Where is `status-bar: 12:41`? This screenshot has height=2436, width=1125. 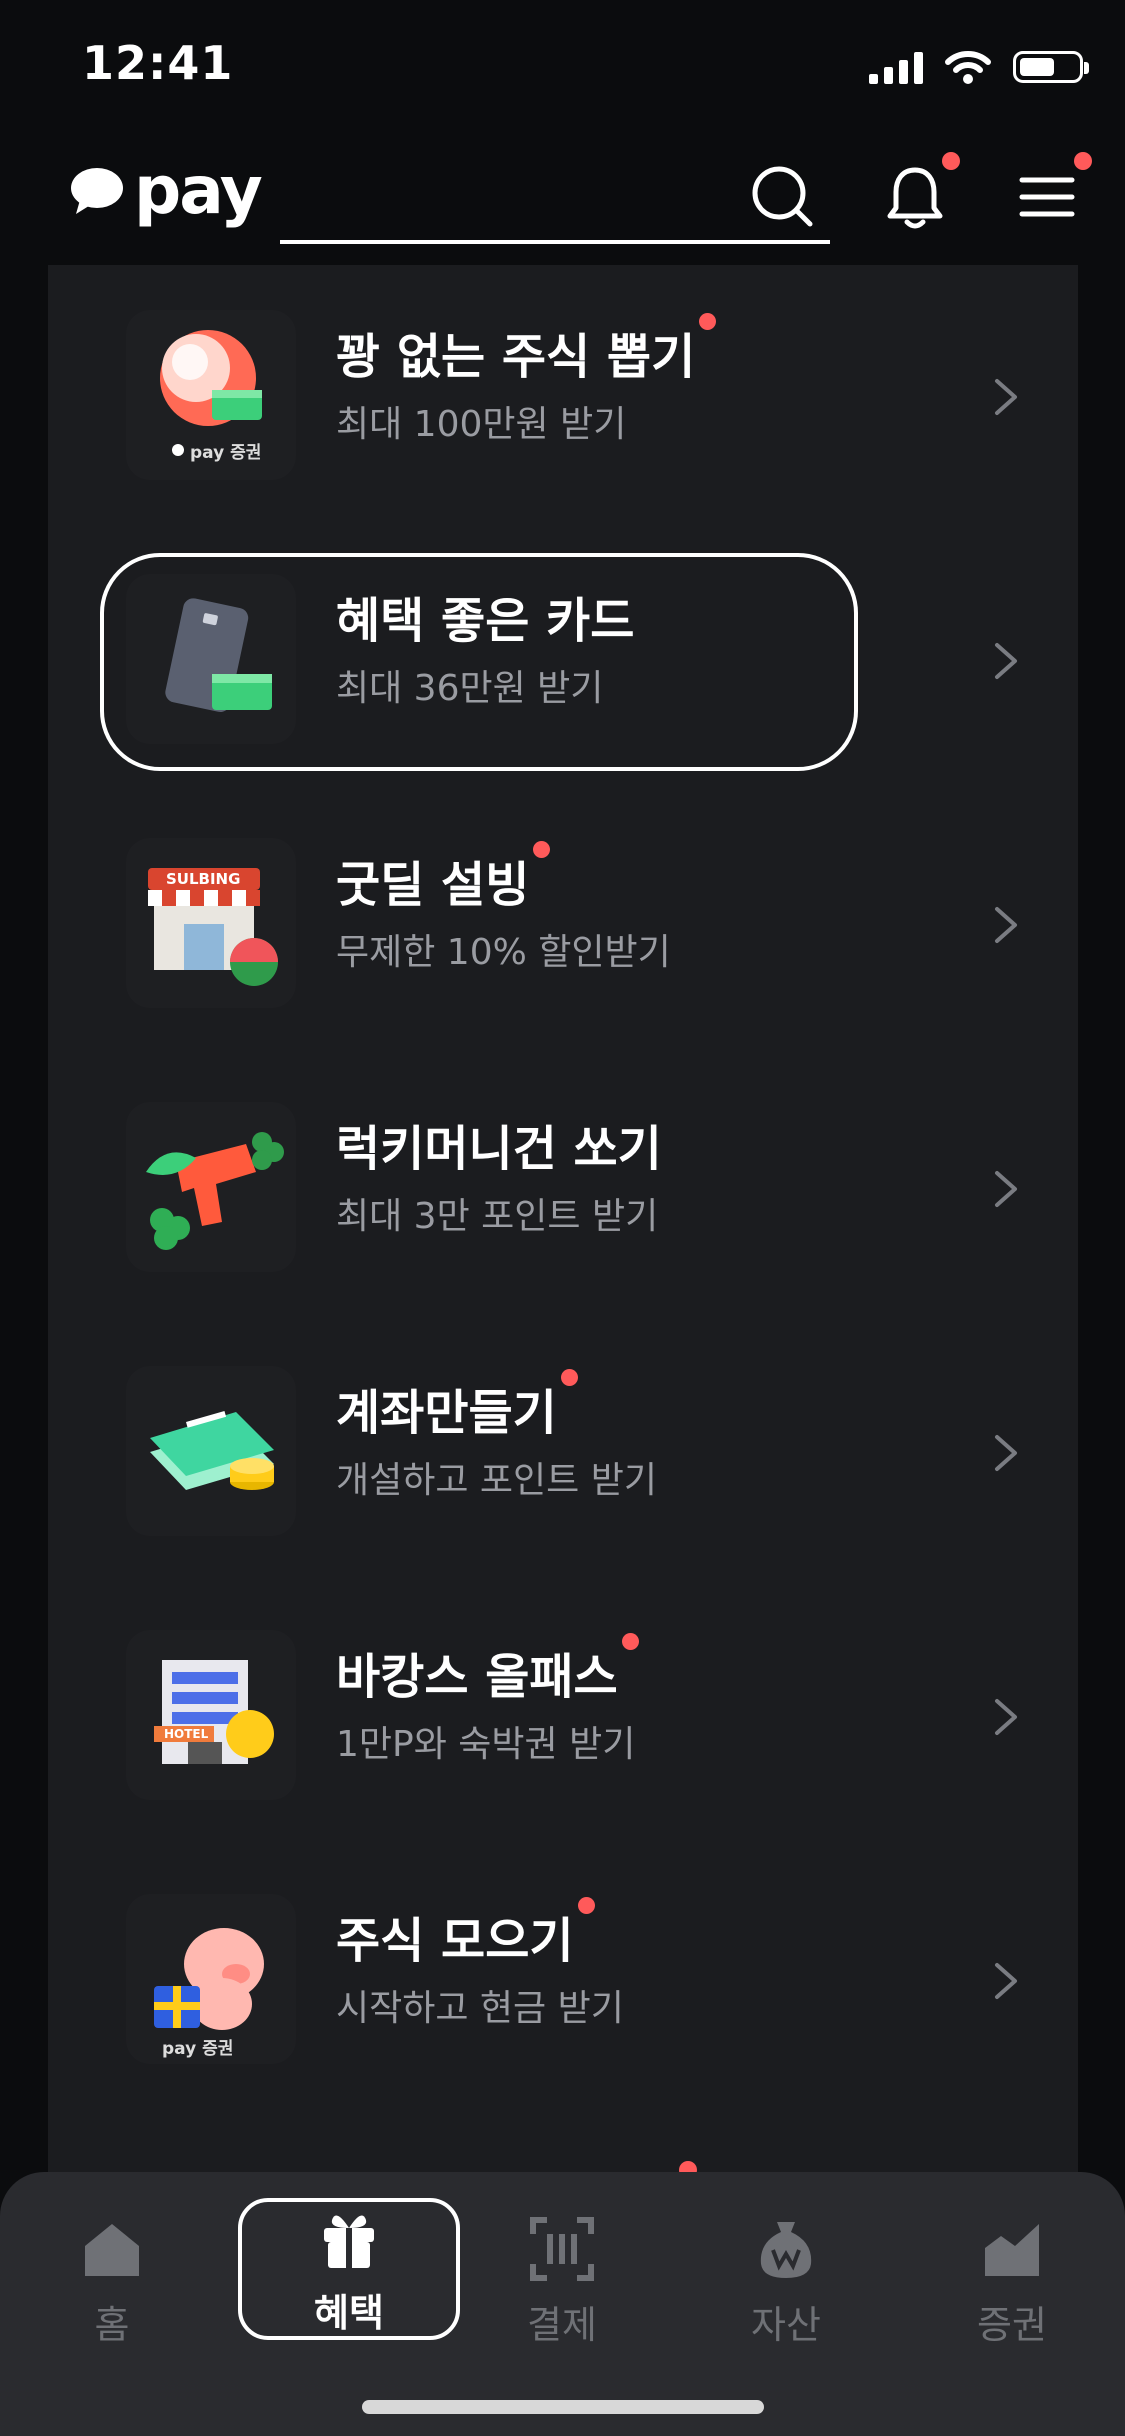
status-bar: 12:41 is located at coordinates (562, 70).